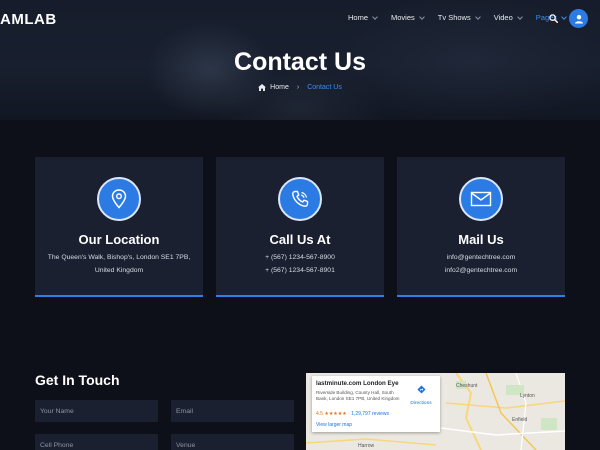 The height and width of the screenshot is (450, 600). I want to click on email-input, so click(232, 411).